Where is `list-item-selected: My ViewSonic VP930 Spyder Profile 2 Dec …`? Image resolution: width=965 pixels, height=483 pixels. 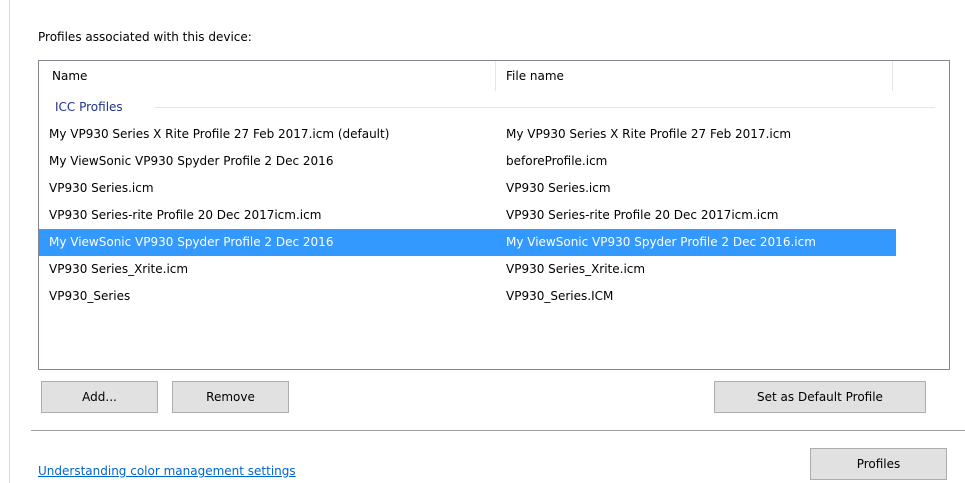 list-item-selected: My ViewSonic VP930 Spyder Profile 2 Dec … is located at coordinates (467, 242).